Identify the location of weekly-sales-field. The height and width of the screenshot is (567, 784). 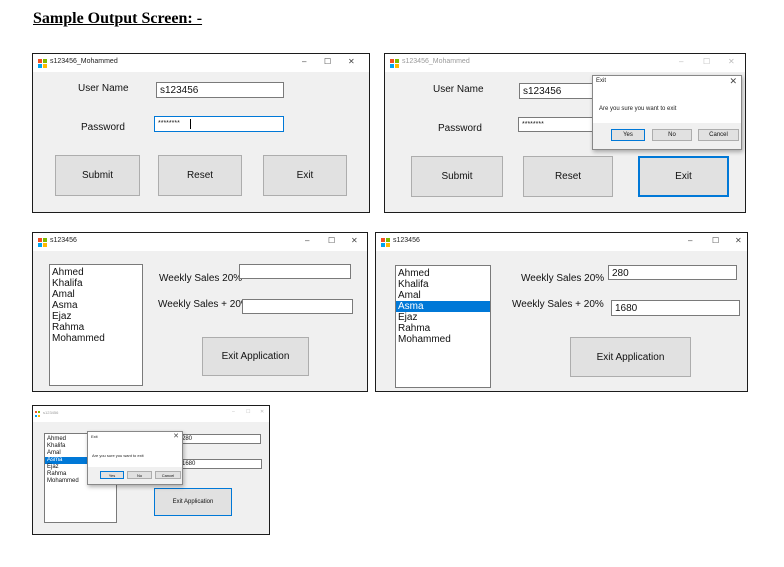
(295, 271).